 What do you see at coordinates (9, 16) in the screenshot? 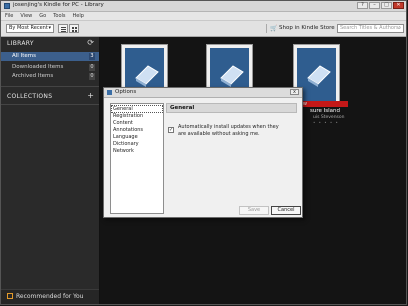
I see `menu-file: File` at bounding box center [9, 16].